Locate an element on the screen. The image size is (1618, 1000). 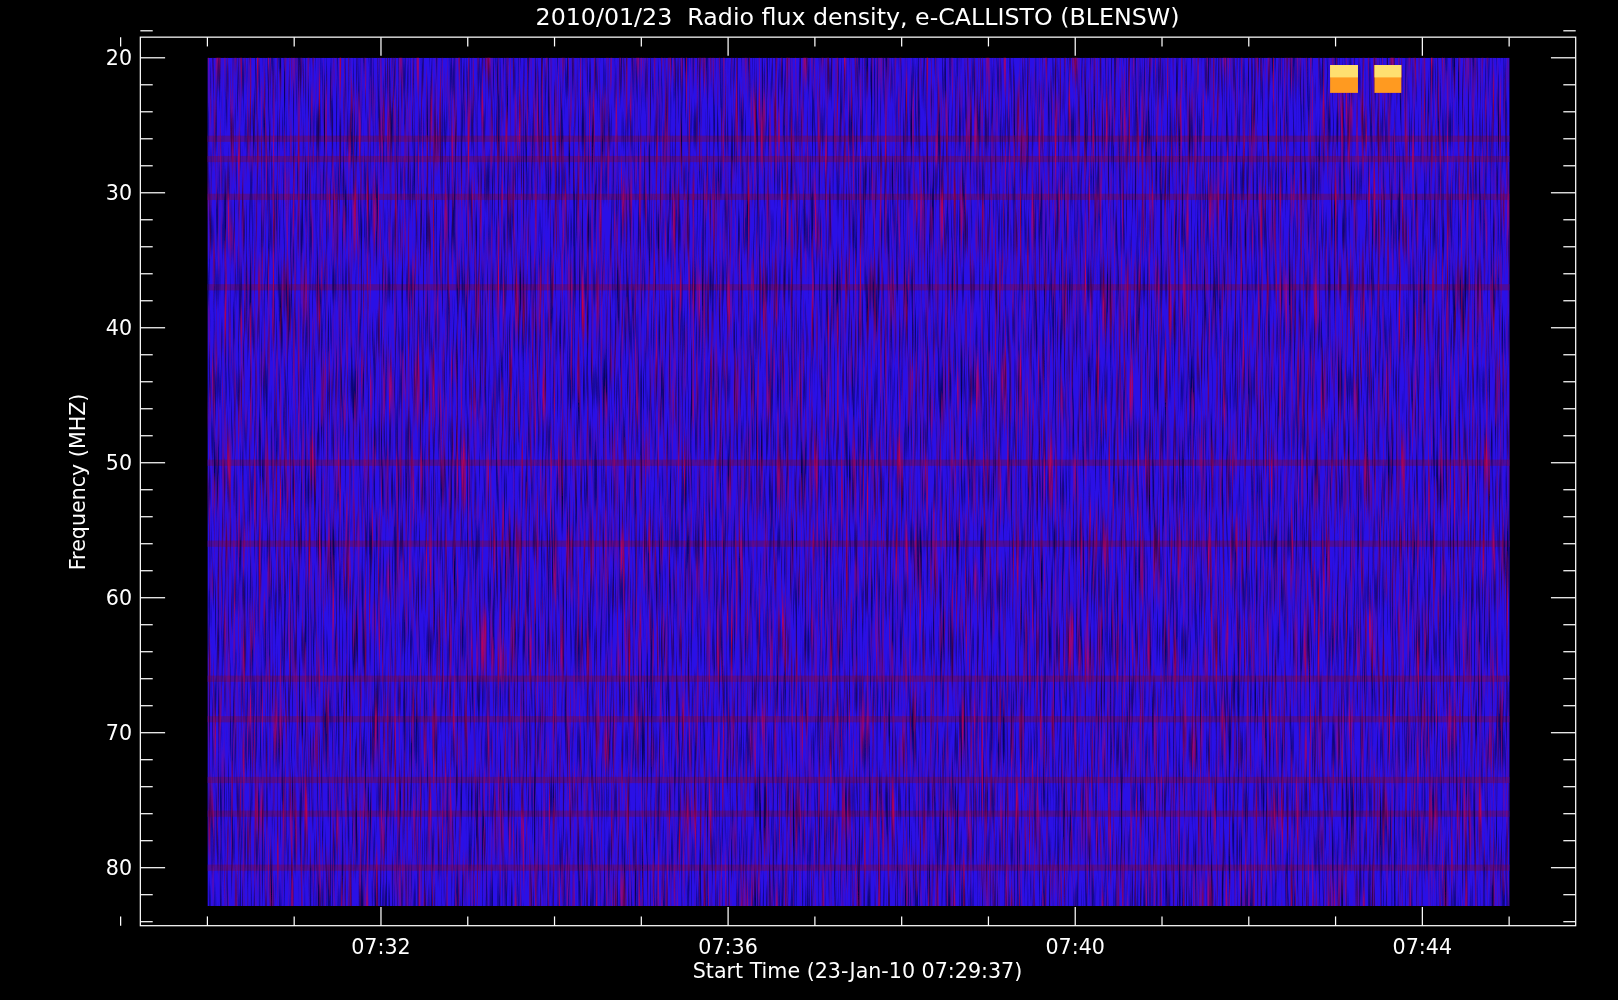
x-tick-label: 07:44 is located at coordinates (1422, 946).